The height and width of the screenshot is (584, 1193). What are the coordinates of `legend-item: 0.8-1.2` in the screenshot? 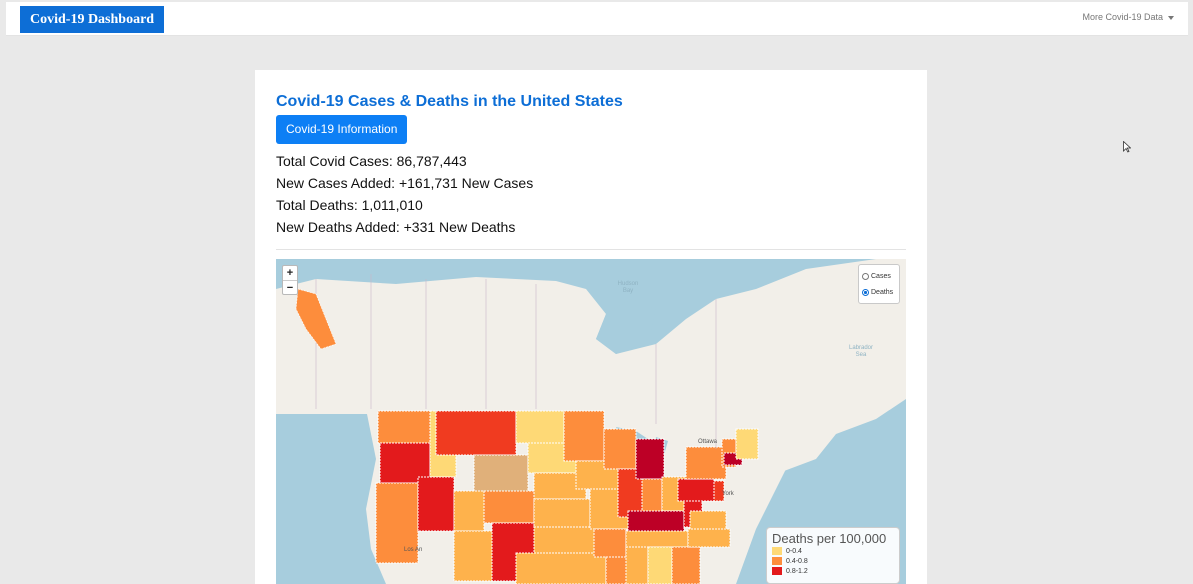 It's located at (833, 571).